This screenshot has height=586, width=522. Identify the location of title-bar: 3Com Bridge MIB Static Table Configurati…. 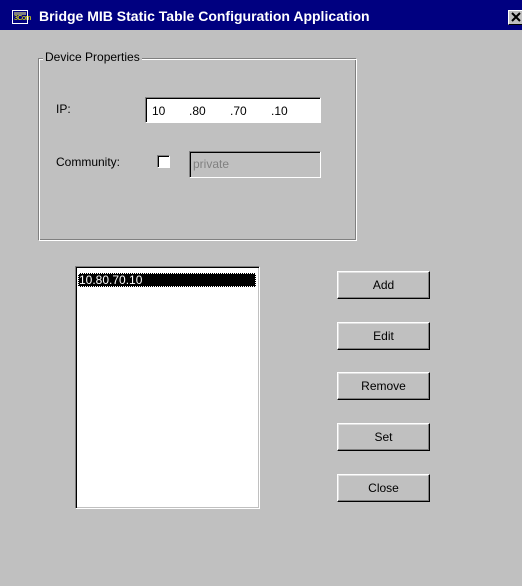
(261, 15).